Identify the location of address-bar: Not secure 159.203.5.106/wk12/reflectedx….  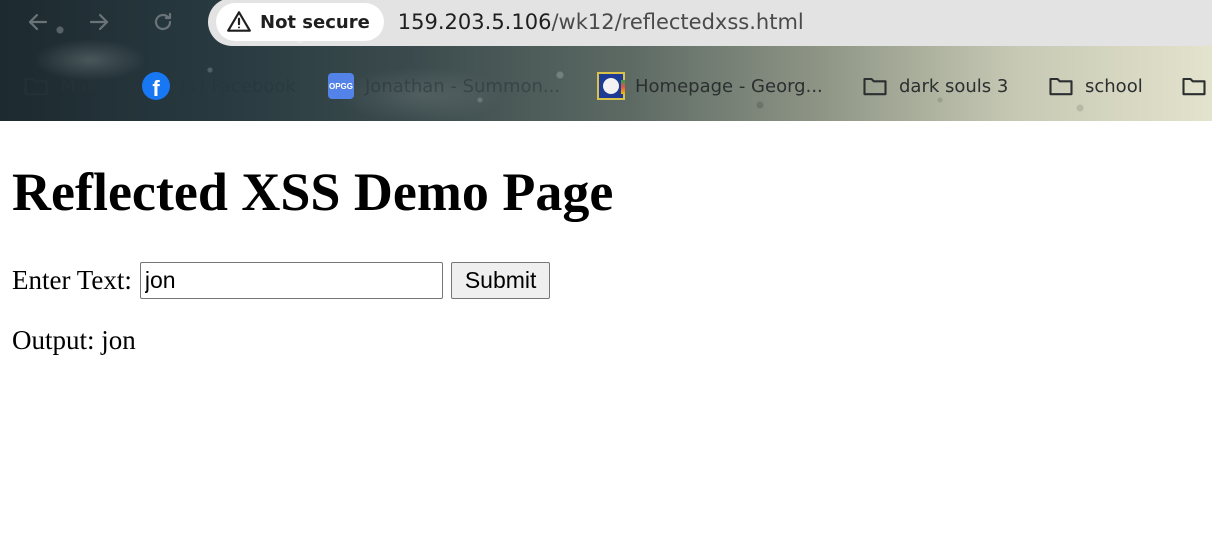
(710, 23).